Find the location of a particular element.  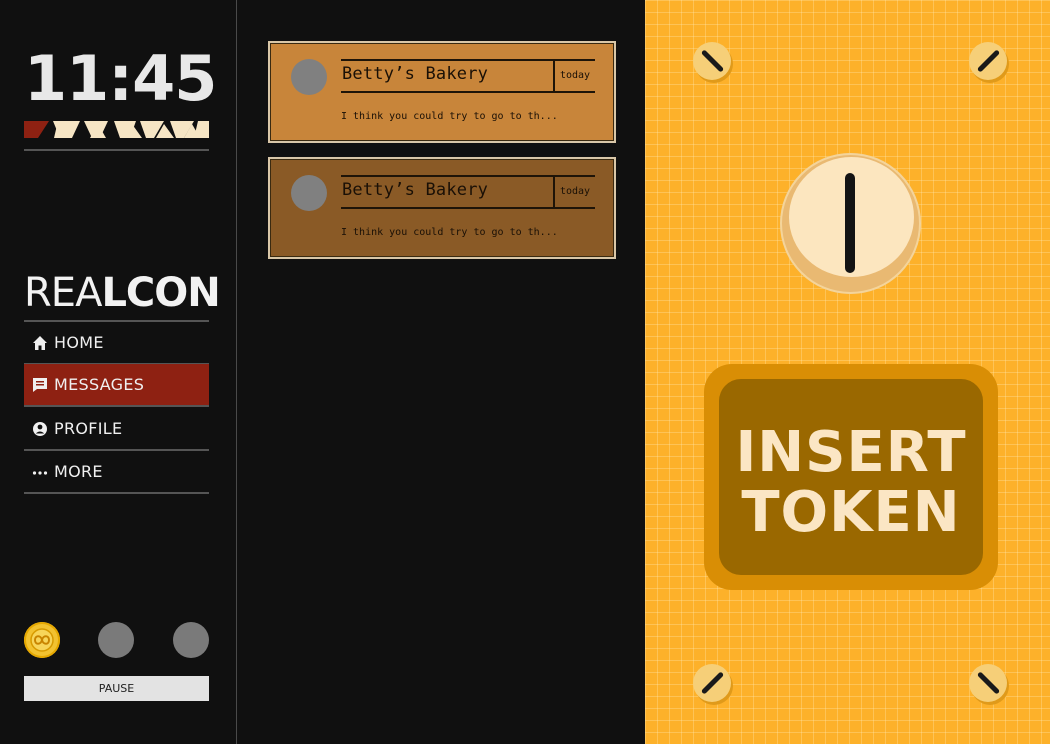

insert-token-button: INSERT TOKEN is located at coordinates (851, 477).